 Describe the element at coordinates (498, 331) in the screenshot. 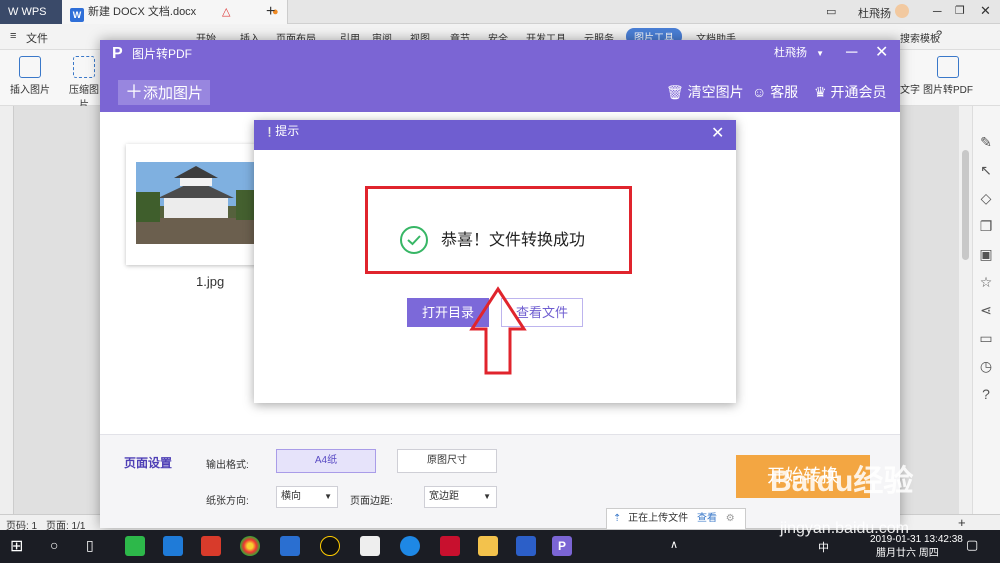

I see `pointer-arrow-annotation` at that location.